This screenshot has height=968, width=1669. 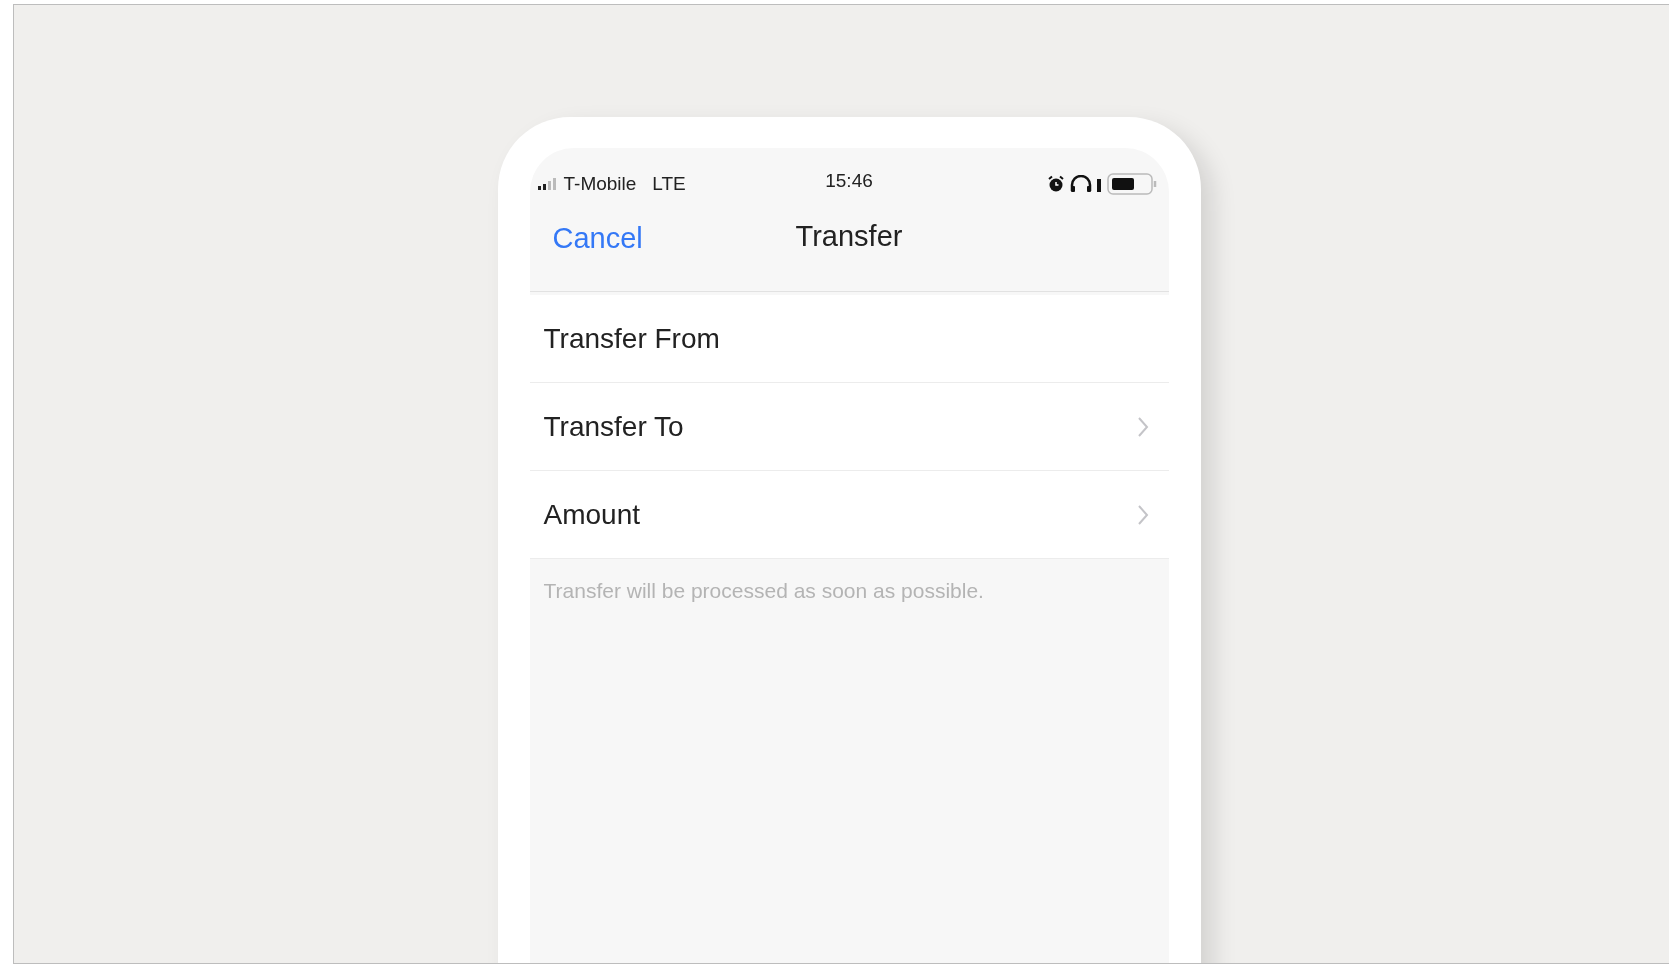 I want to click on status-time: 15:46, so click(x=849, y=181).